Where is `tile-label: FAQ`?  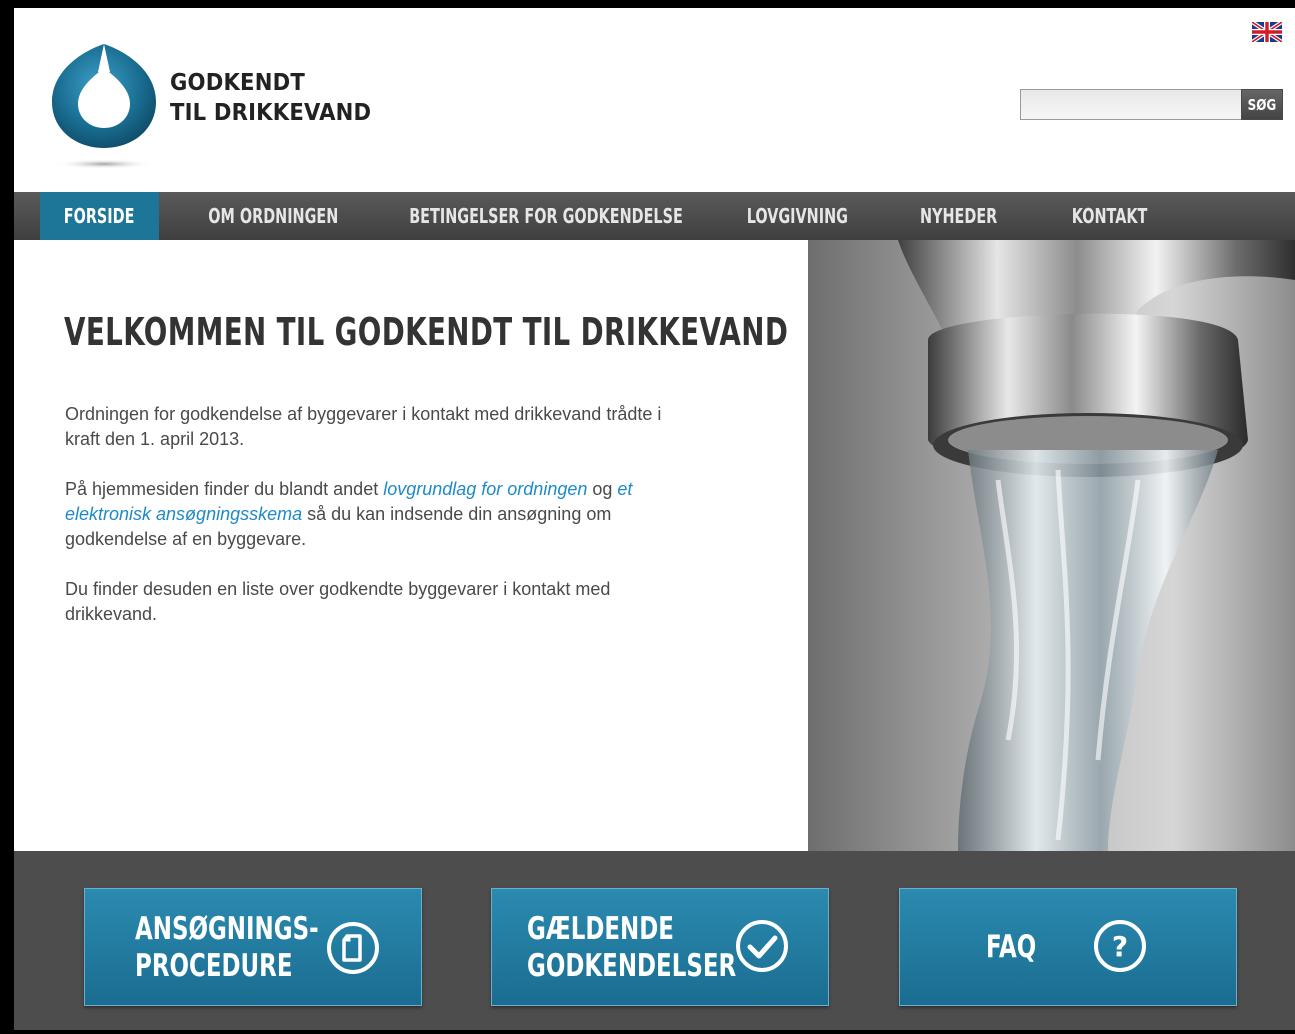 tile-label: FAQ is located at coordinates (1011, 947).